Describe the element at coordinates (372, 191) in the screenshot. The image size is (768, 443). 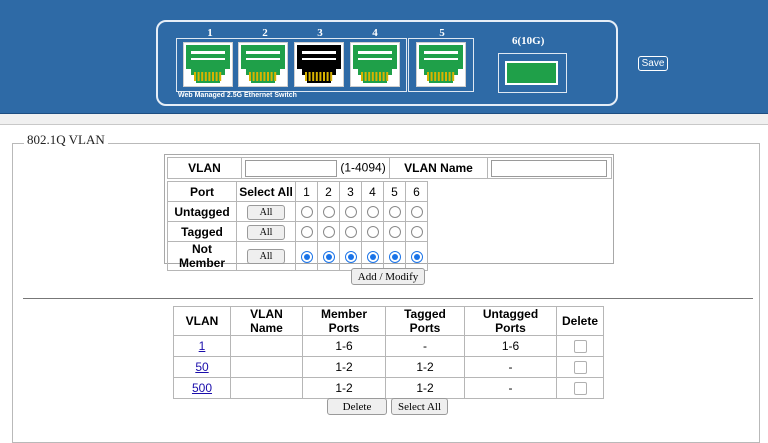
I see `port-col-4: 4` at that location.